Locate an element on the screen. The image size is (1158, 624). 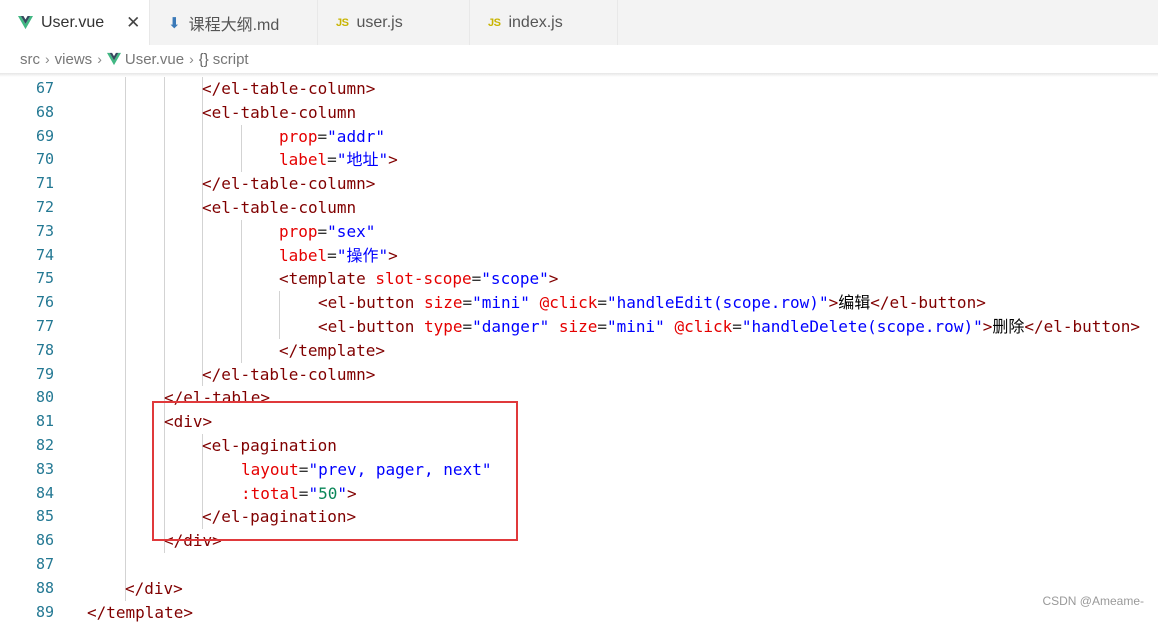
line-number: 77 is located at coordinates (44, 325).